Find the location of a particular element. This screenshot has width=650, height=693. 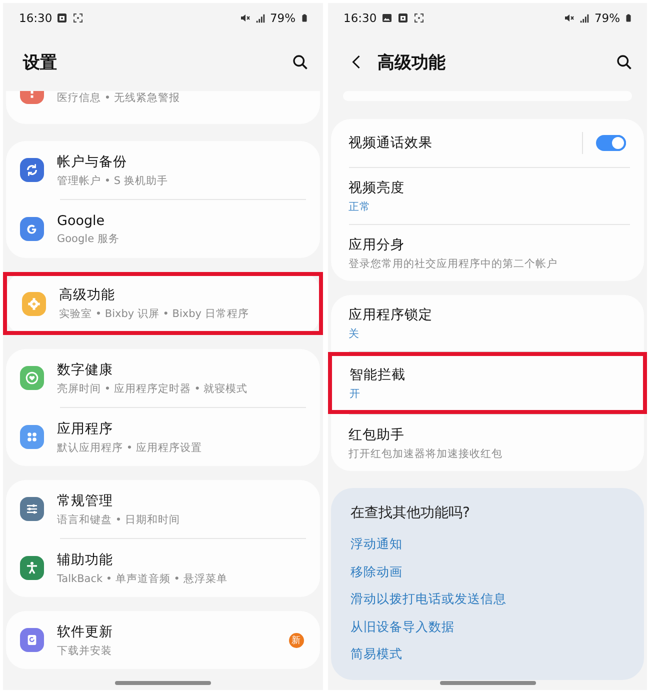

item-title: 帐户与备份 is located at coordinates (180, 161).